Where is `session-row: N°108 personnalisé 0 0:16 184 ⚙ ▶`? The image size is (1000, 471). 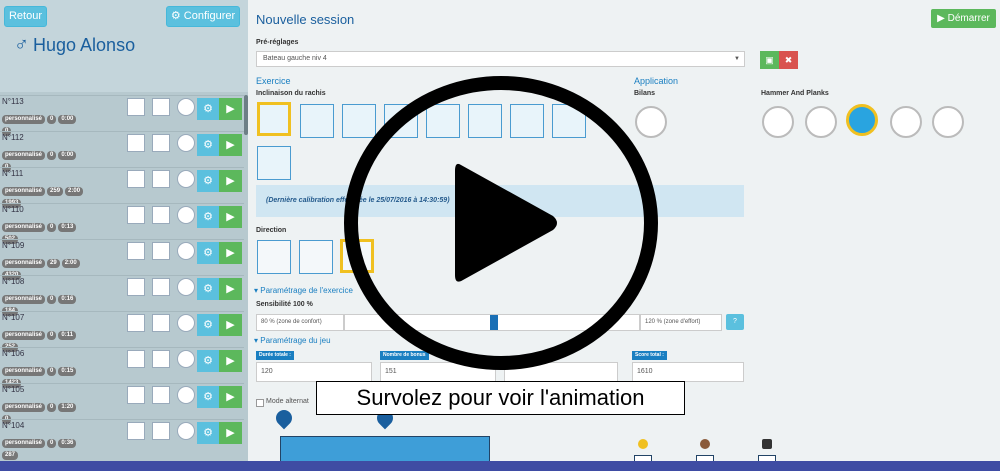 session-row: N°108 personnalisé 0 0:16 184 ⚙ ▶ is located at coordinates (122, 295).